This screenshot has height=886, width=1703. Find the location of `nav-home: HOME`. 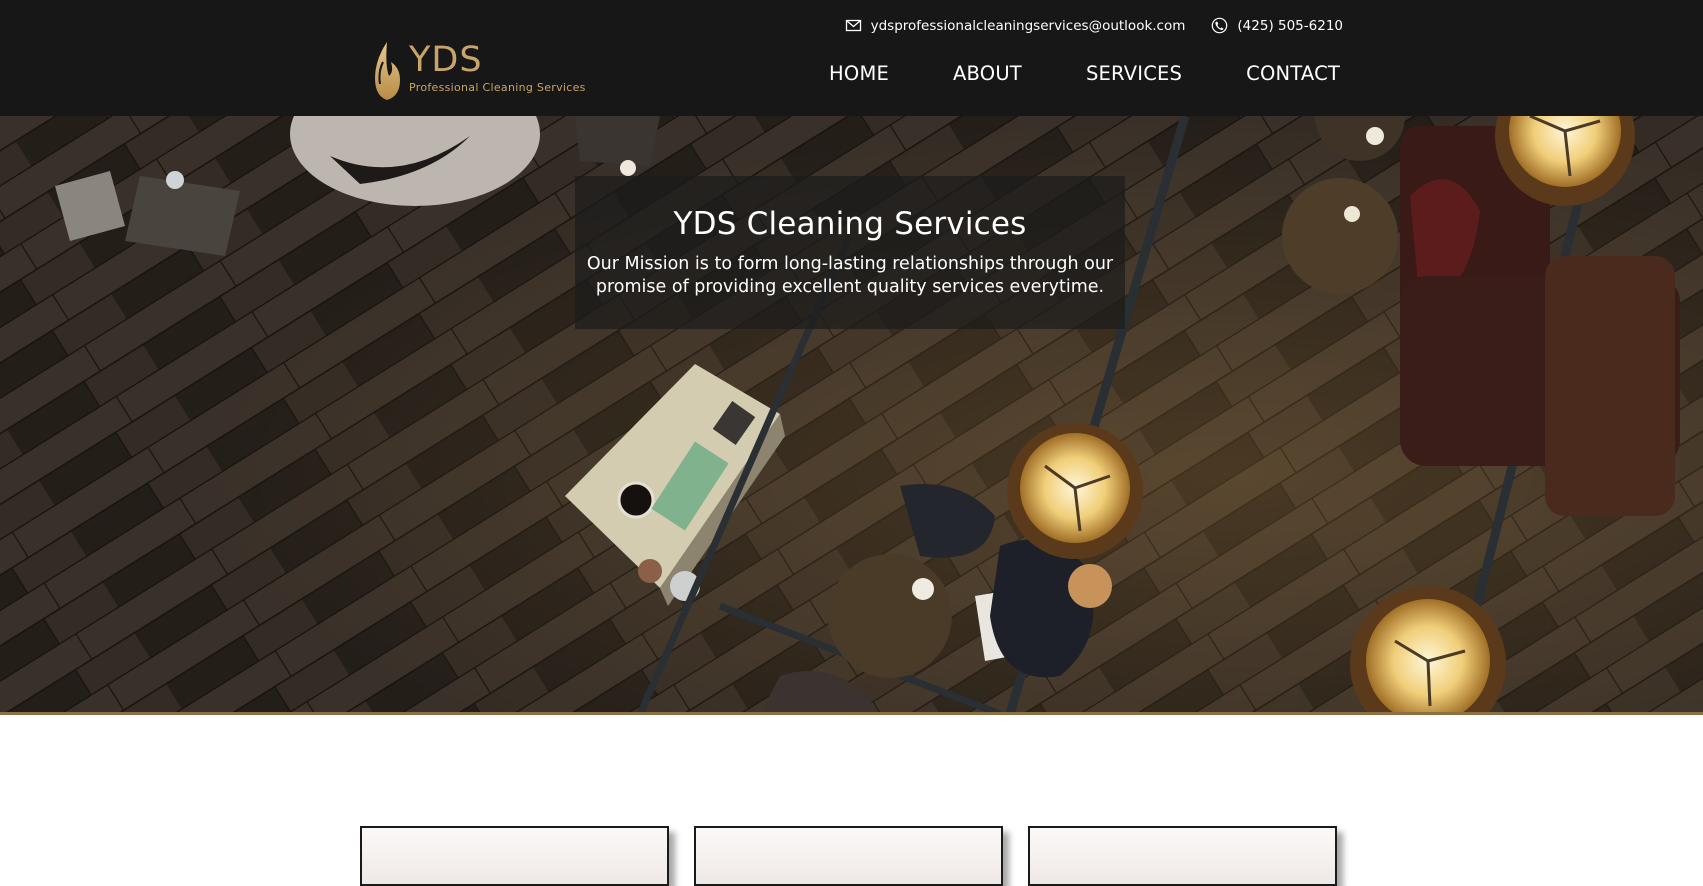

nav-home: HOME is located at coordinates (859, 73).